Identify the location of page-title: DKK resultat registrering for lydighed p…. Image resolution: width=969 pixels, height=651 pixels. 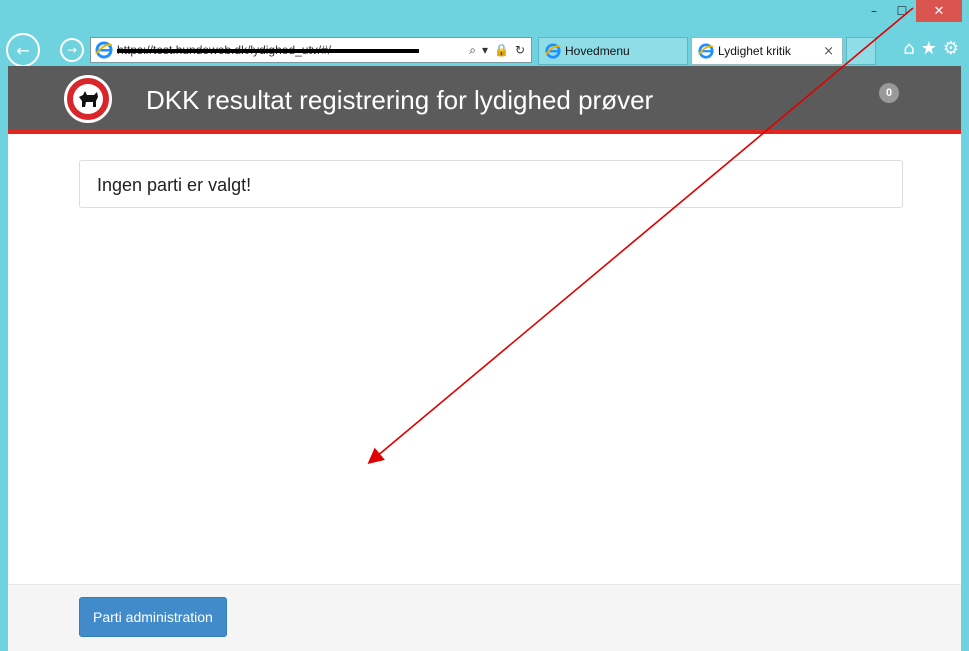
(400, 100).